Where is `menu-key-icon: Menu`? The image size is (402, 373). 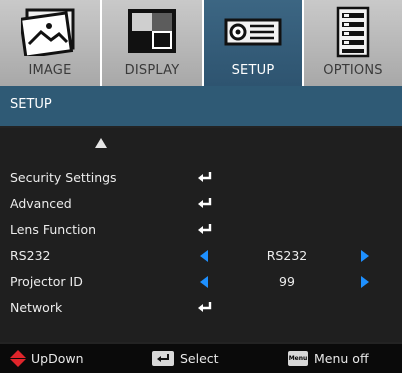 menu-key-icon: Menu is located at coordinates (298, 358).